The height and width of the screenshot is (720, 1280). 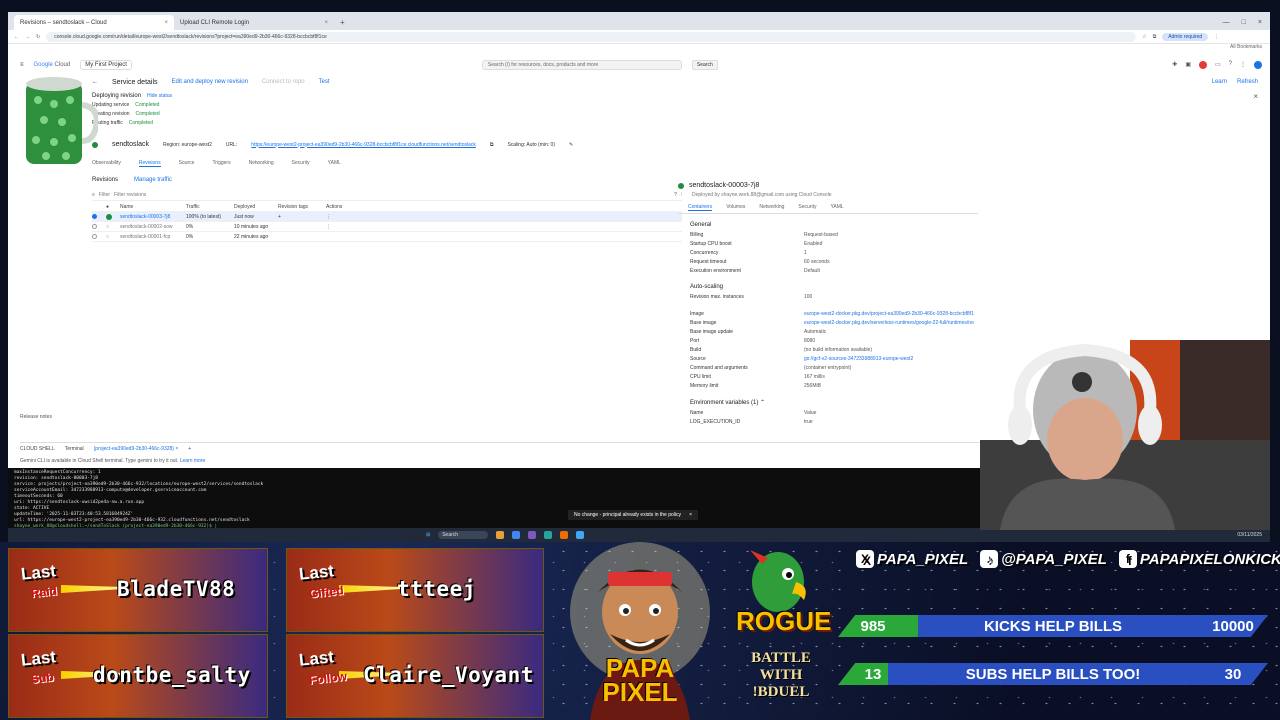 I want to click on tab-source: Source, so click(x=187, y=163).